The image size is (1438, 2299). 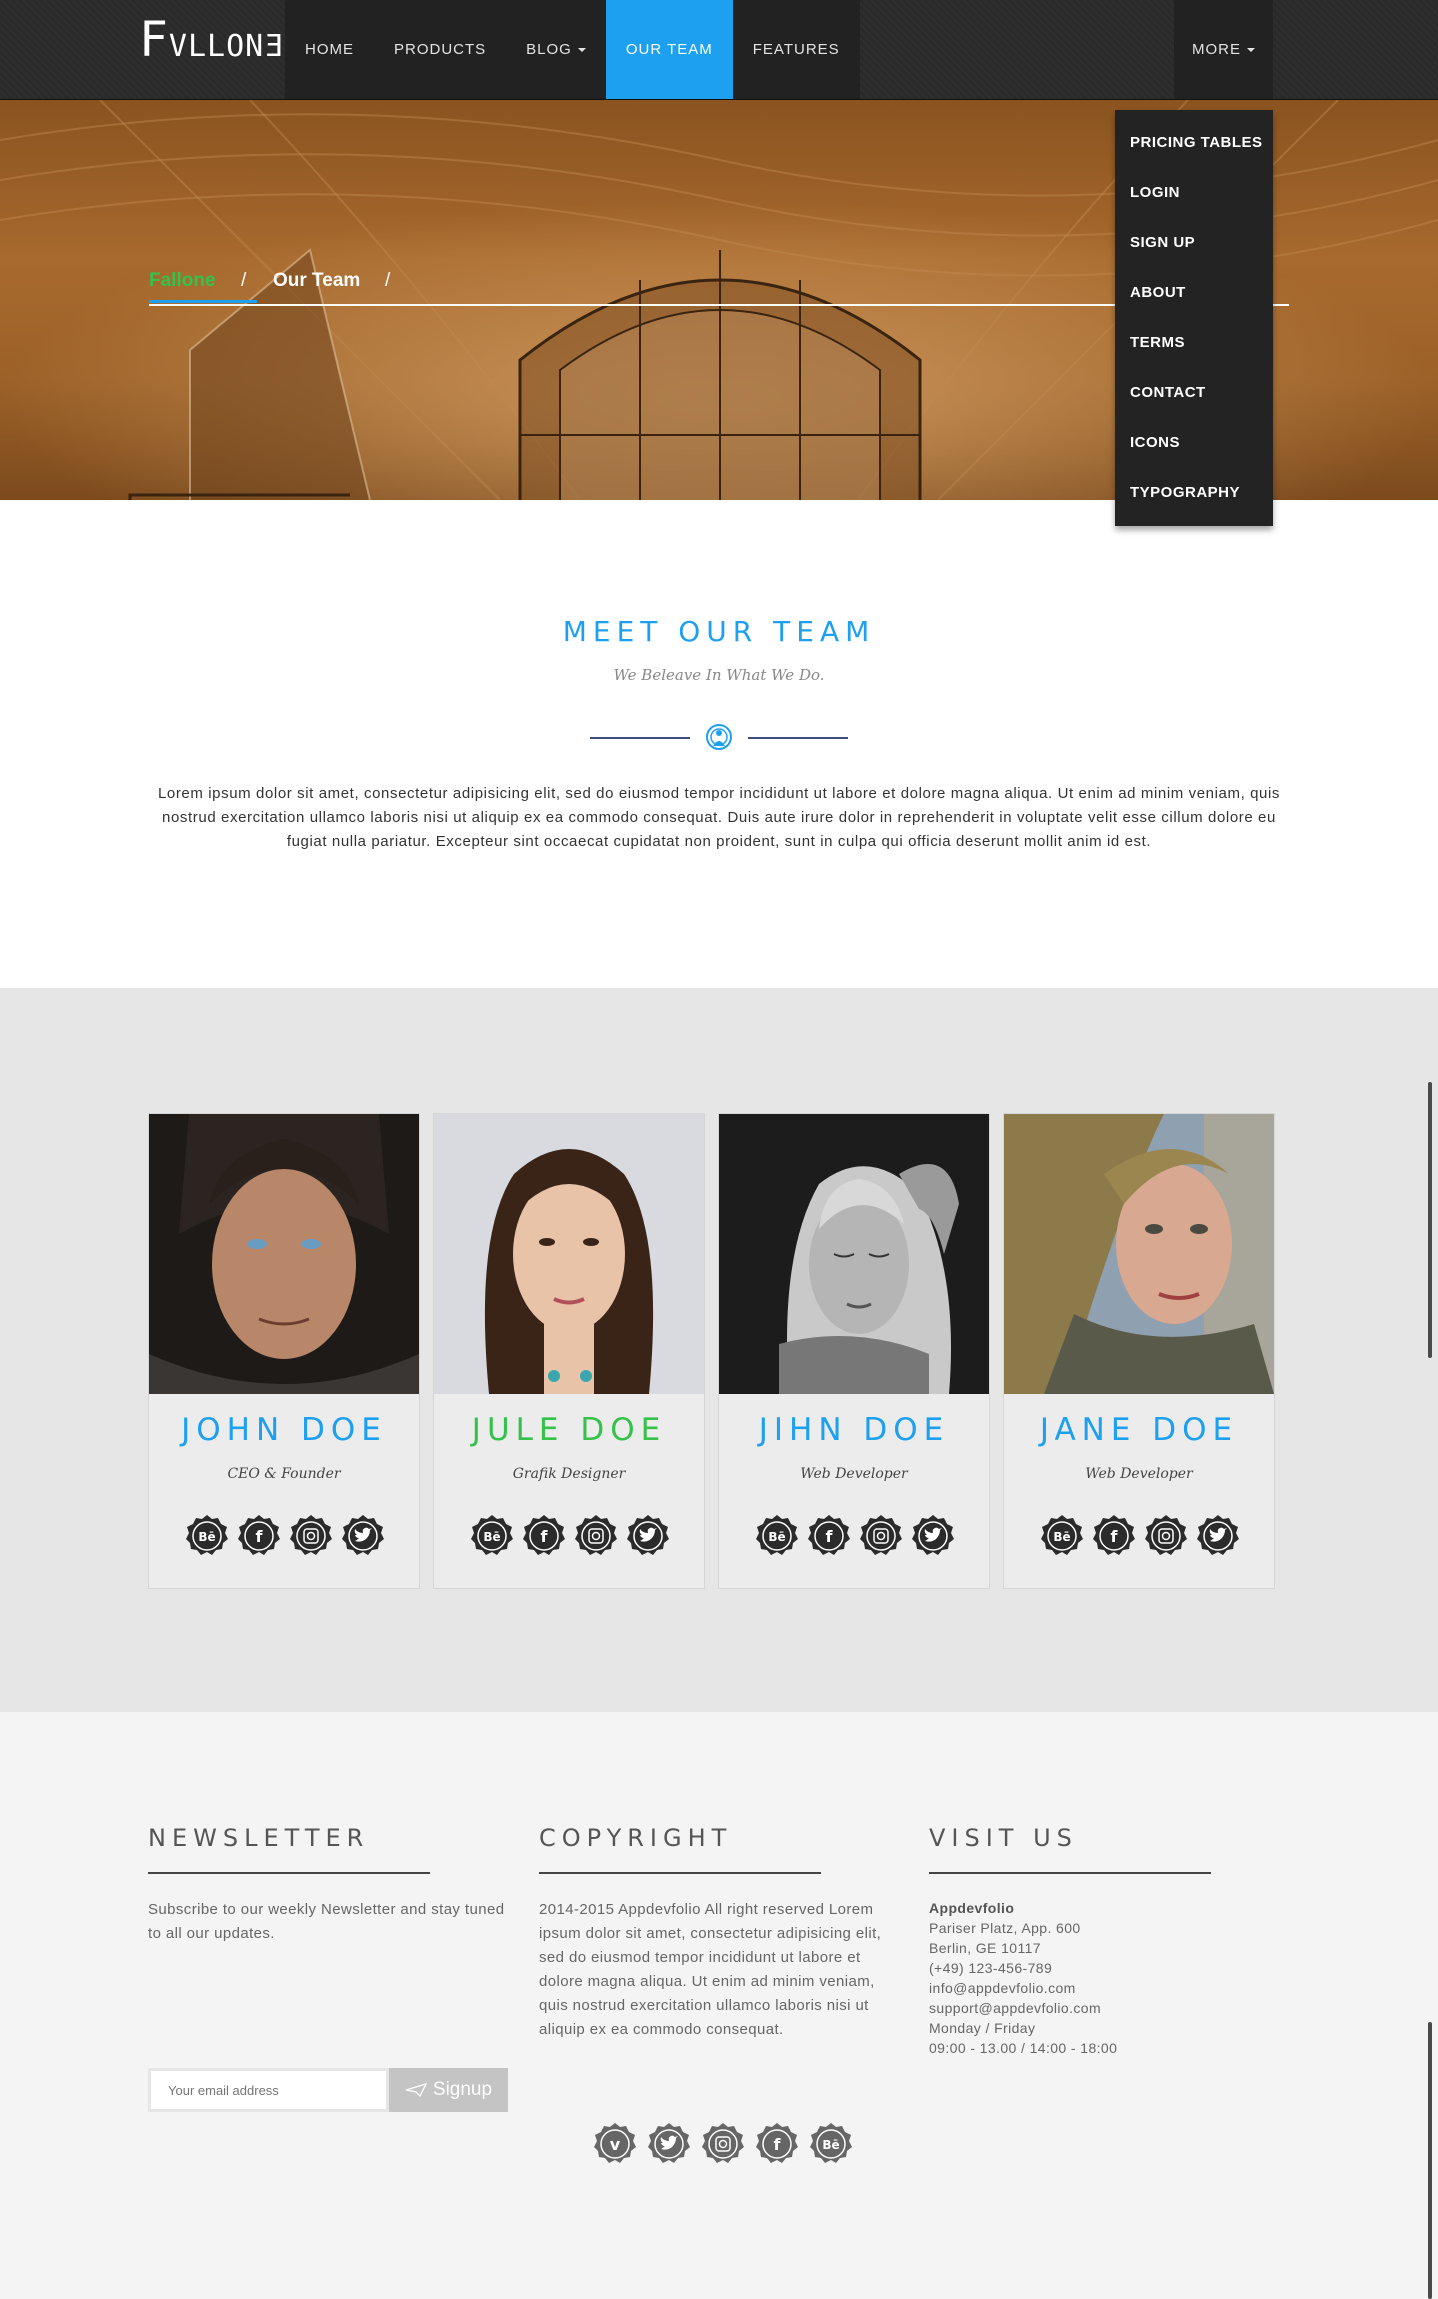 What do you see at coordinates (991, 1968) in the screenshot?
I see `phone-number: (+49) 123-456-789` at bounding box center [991, 1968].